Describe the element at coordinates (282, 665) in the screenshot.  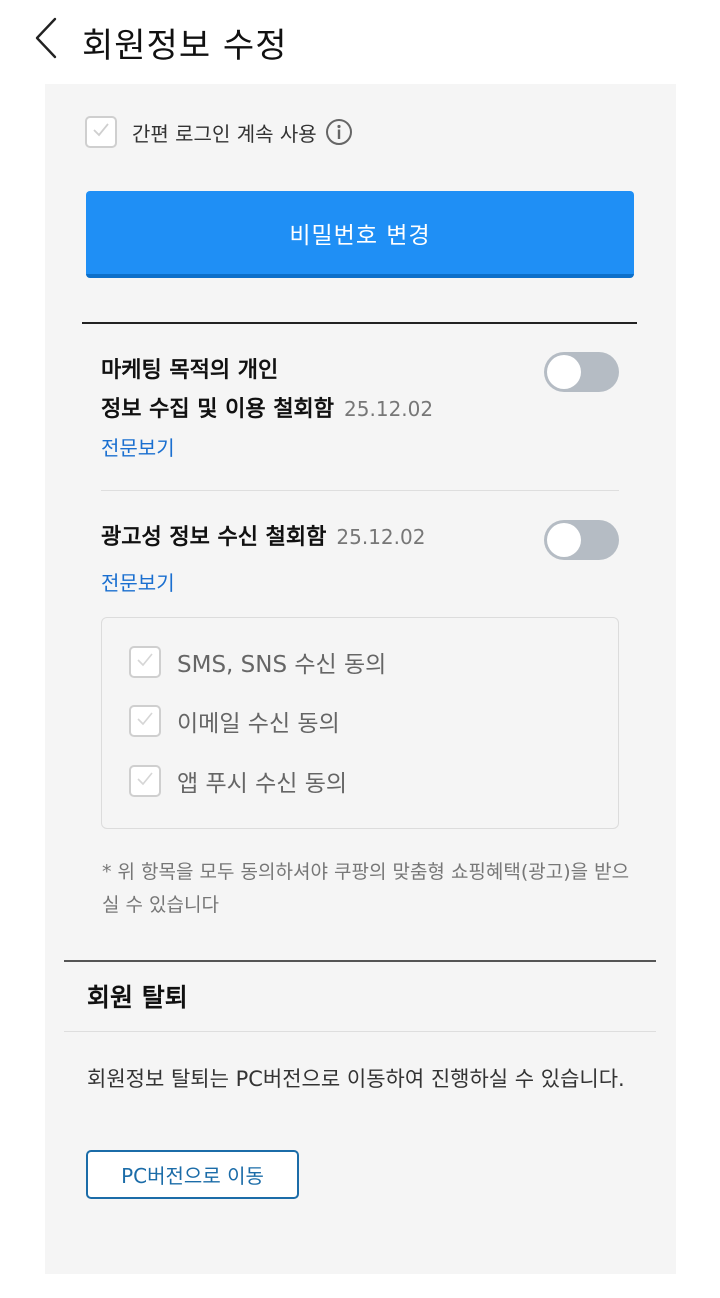
I see `sms-label: SMS, SNS 수신 동의` at that location.